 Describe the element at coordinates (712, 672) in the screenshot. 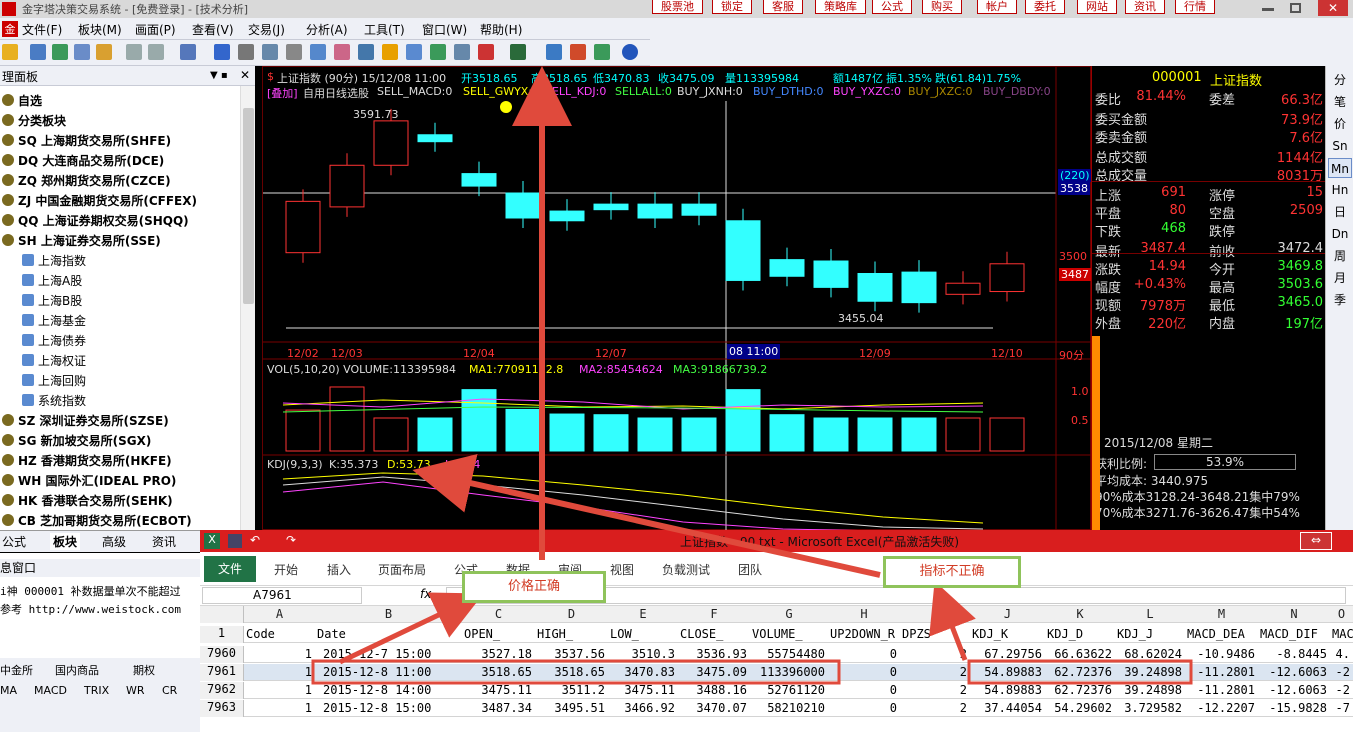

I see `table-cell: 3475.09` at that location.